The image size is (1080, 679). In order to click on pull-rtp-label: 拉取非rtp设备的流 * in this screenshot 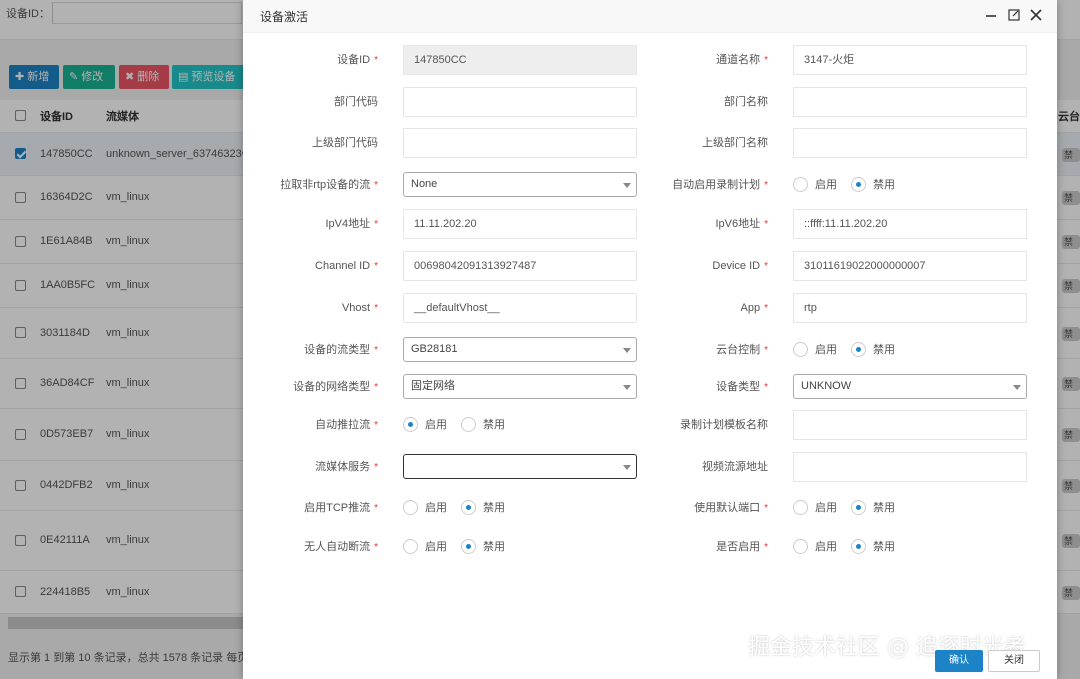, I will do `click(329, 185)`.